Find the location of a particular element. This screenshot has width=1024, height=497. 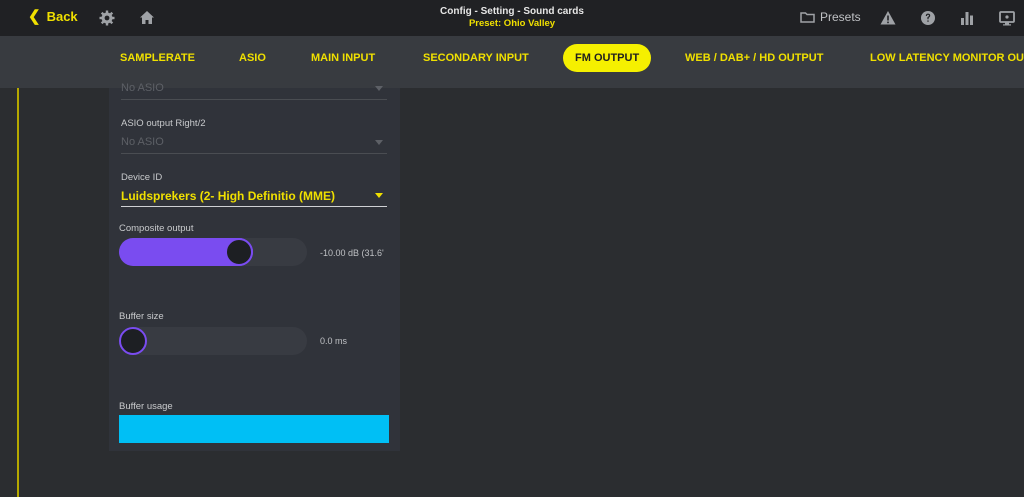

tab-low-latency-monitor-output: LOW LATENCY MONITOR OU is located at coordinates (941, 58).